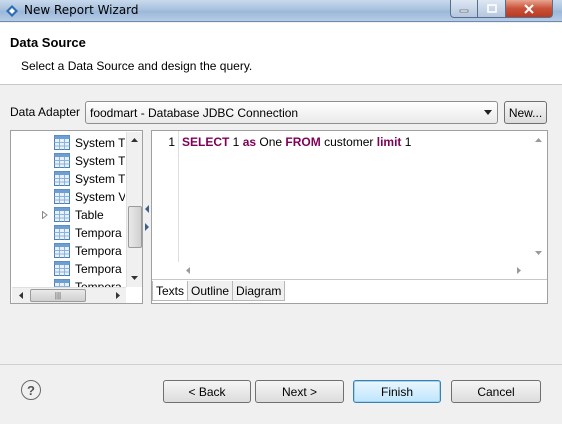 The image size is (562, 424). Describe the element at coordinates (299, 391) in the screenshot. I see `next-button: Next >` at that location.